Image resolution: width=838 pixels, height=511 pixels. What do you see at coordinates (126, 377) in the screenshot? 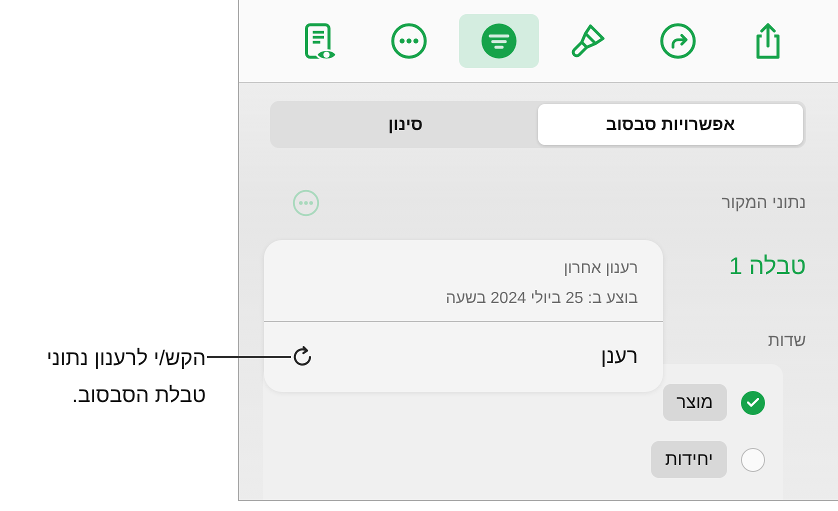
I see `callout-text: הקש/י לרענון נתוני טבלת הסבסוב.` at bounding box center [126, 377].